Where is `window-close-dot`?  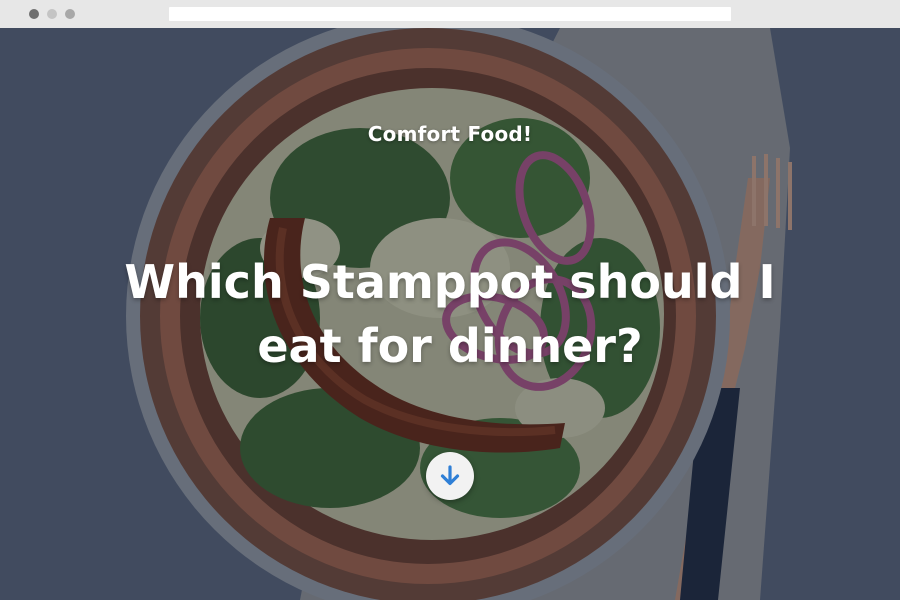
window-close-dot is located at coordinates (34, 14).